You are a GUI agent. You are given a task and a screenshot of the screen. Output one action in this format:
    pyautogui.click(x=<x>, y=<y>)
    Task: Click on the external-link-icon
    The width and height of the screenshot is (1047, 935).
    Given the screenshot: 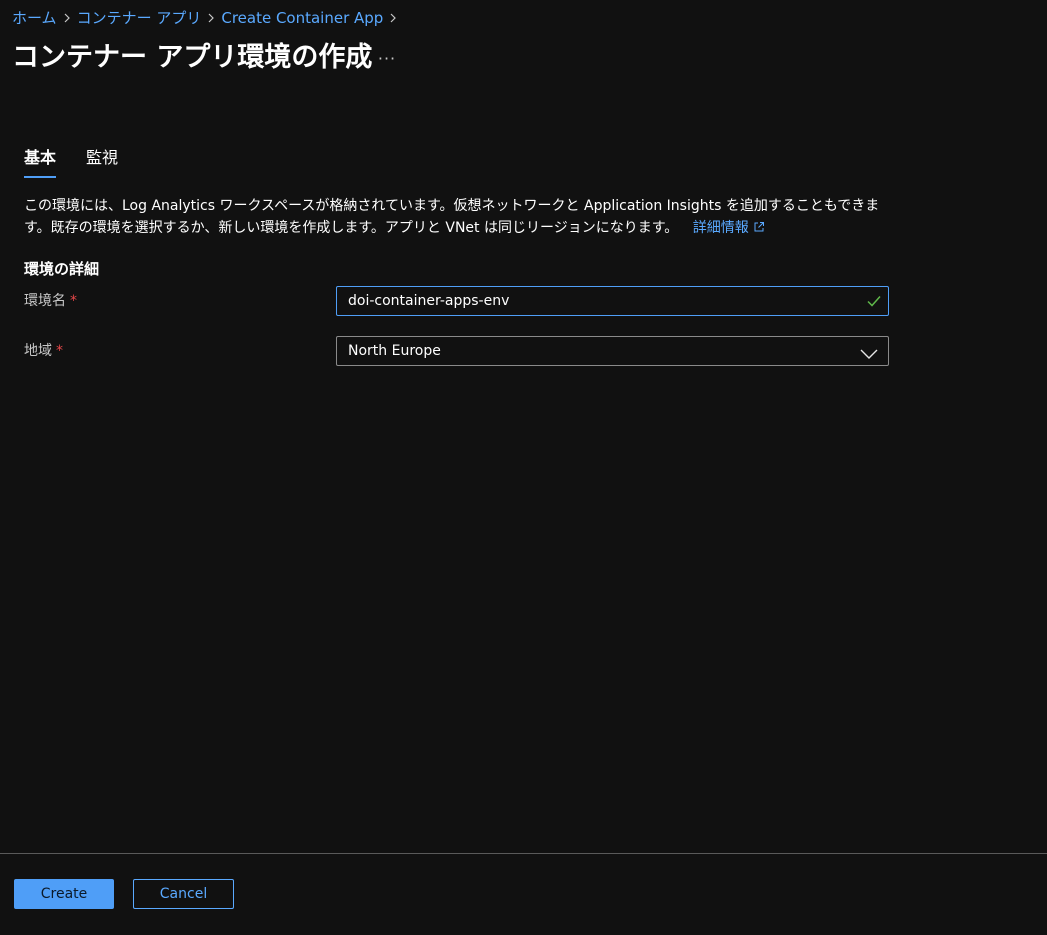 What is the action you would take?
    pyautogui.click(x=759, y=229)
    